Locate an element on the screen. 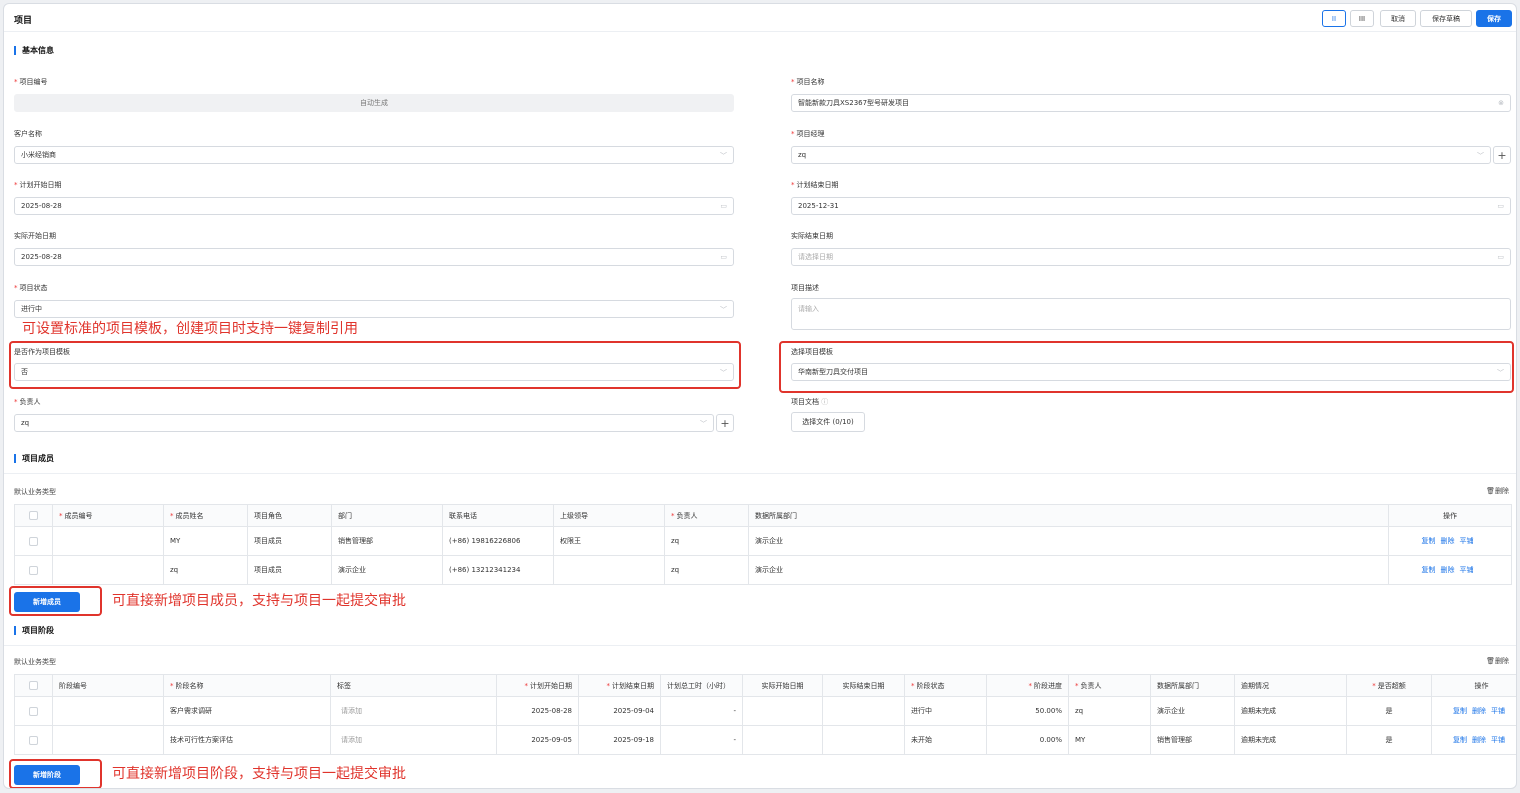  members-biz-type: 默认业务类型 is located at coordinates (35, 492).